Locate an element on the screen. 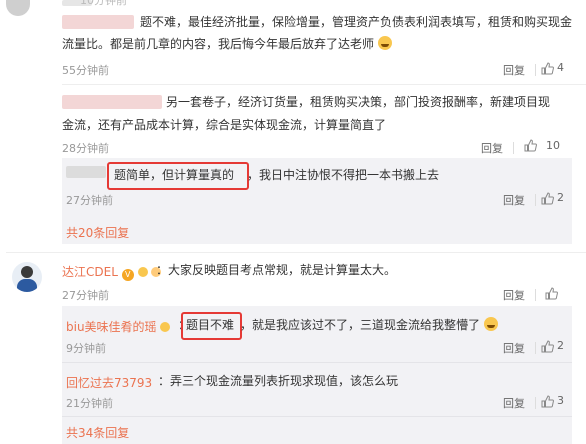 The height and width of the screenshot is (444, 586). comment-text-line: 流量比。都是前几章的内容，我后悔今年最后放弃了达老师 is located at coordinates (218, 44).